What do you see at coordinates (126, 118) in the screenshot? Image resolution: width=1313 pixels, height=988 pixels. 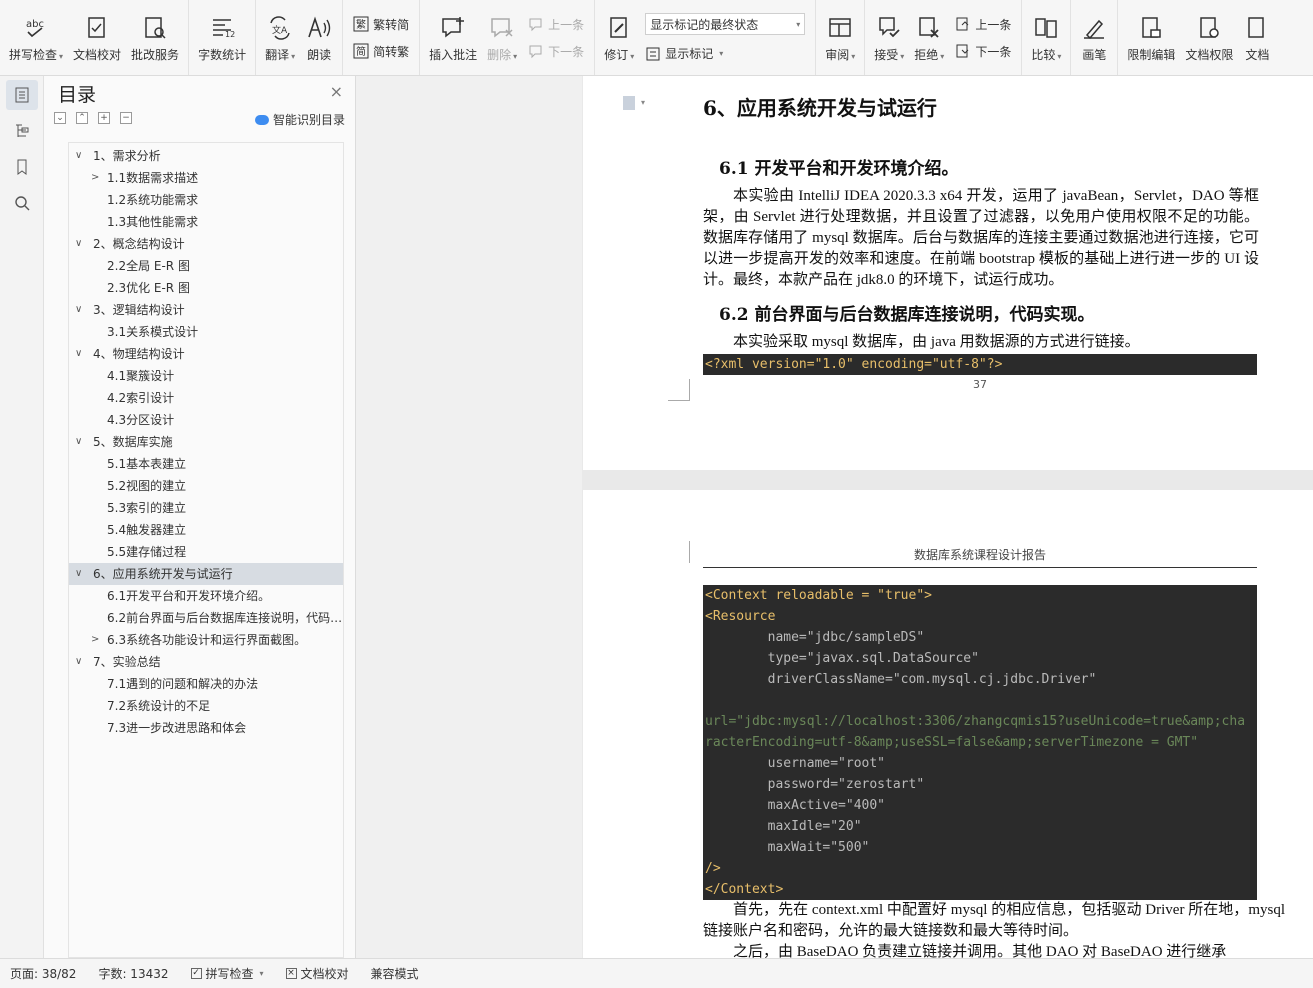 I see `remove-heading-icon: −` at bounding box center [126, 118].